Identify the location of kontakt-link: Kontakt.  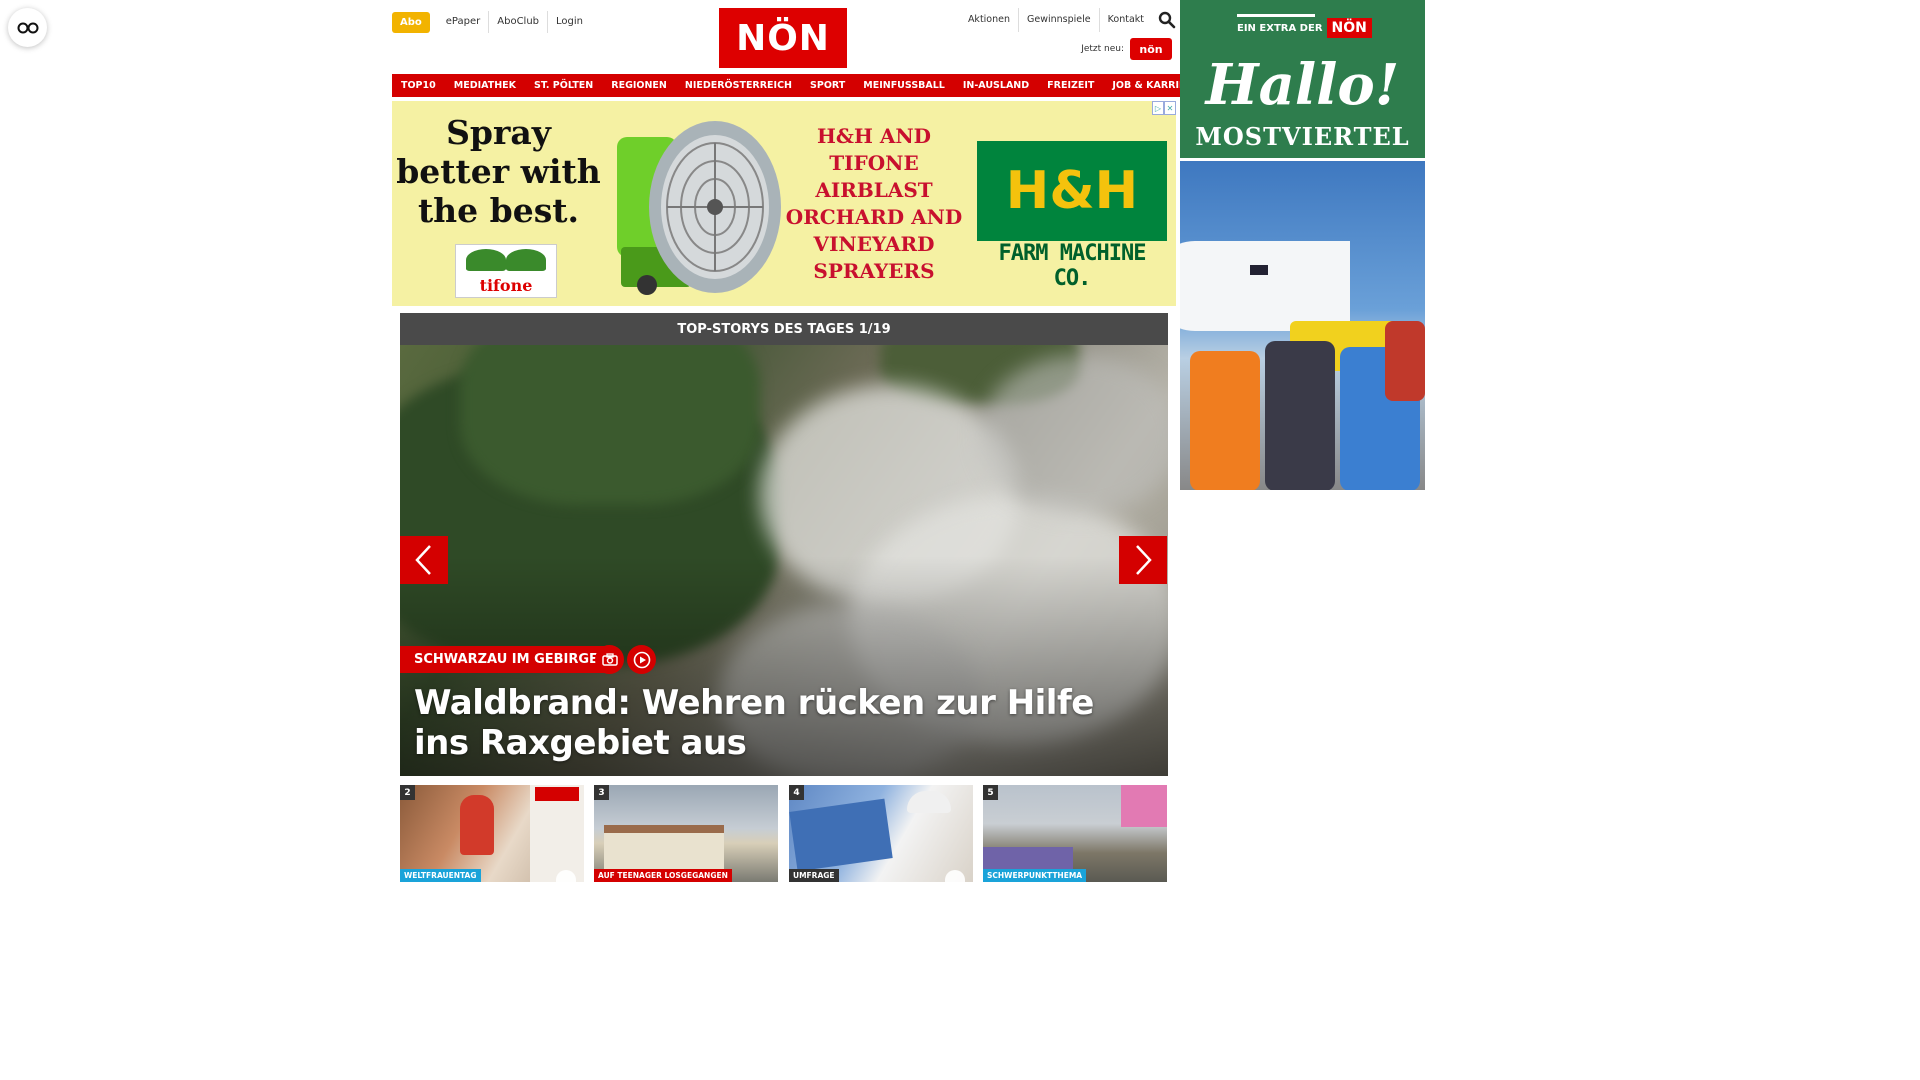
(1125, 20).